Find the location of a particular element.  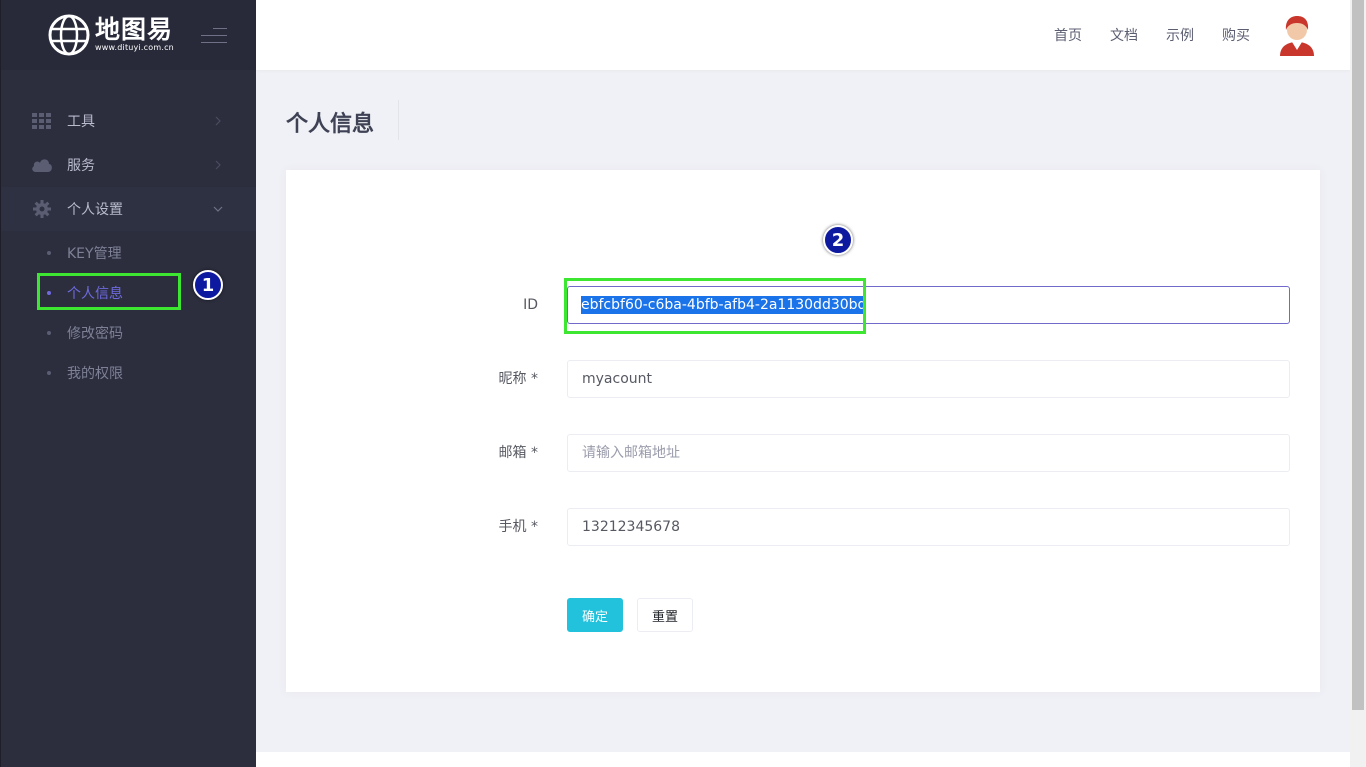

page-scrollbar is located at coordinates (1358, 383).